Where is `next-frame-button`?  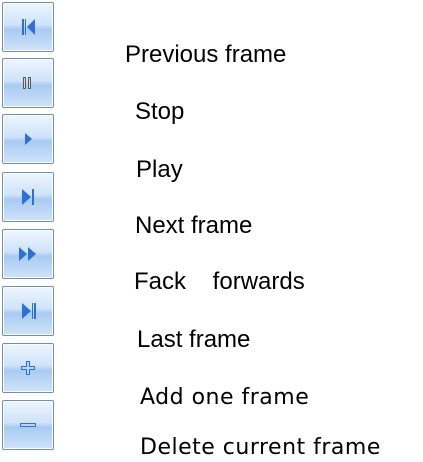 next-frame-button is located at coordinates (28, 197).